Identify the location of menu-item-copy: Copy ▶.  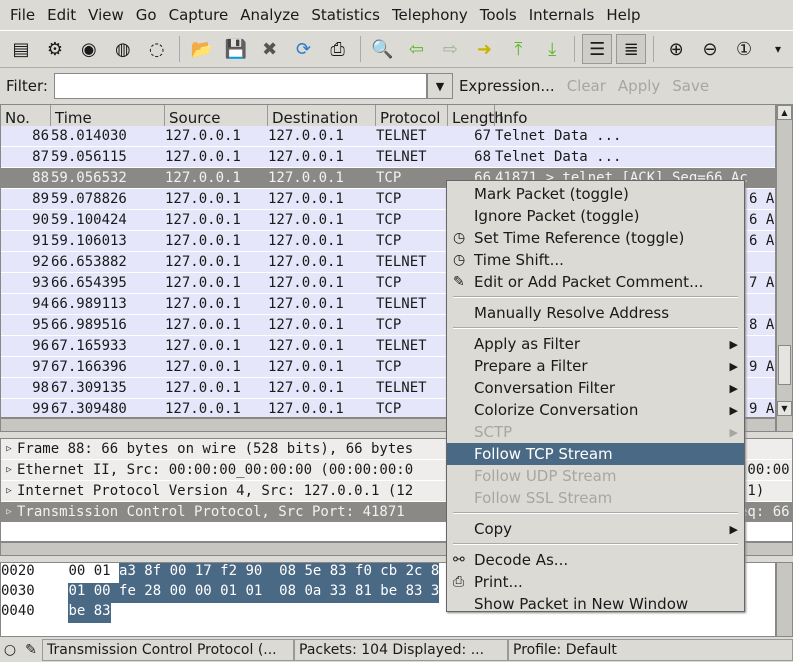
(595, 529).